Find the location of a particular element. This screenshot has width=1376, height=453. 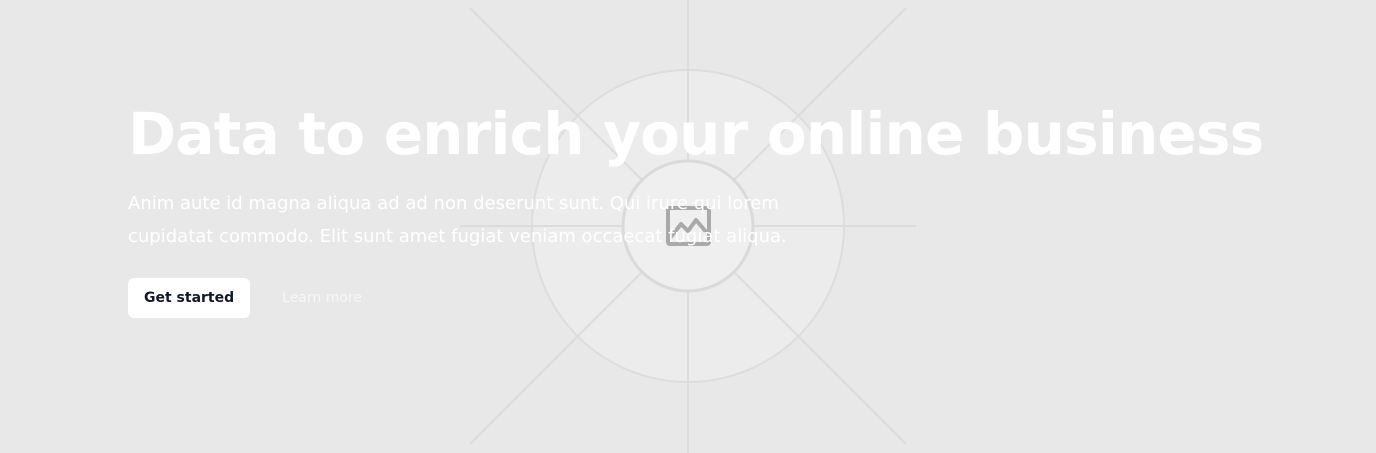

get-started-button: Get started is located at coordinates (189, 298).